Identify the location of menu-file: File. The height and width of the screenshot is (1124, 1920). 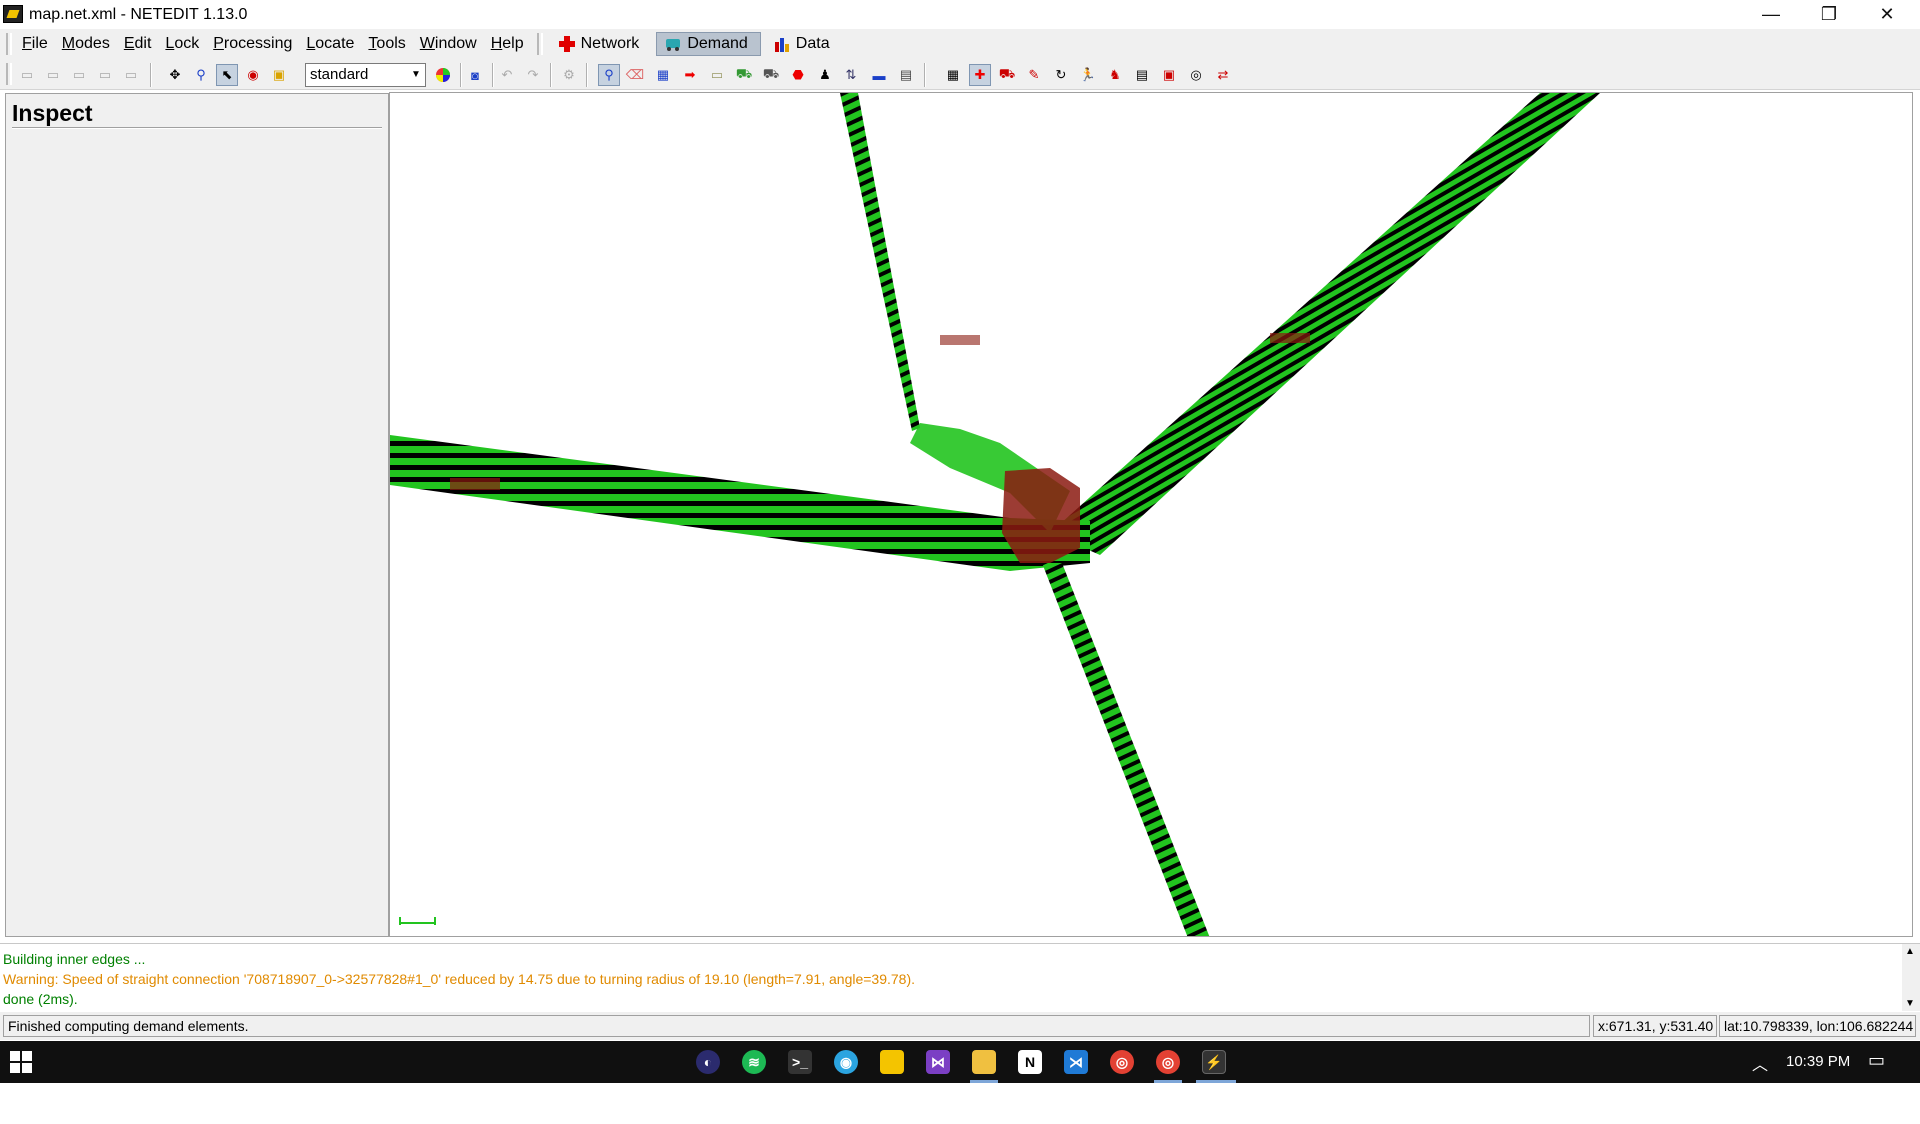
(35, 43).